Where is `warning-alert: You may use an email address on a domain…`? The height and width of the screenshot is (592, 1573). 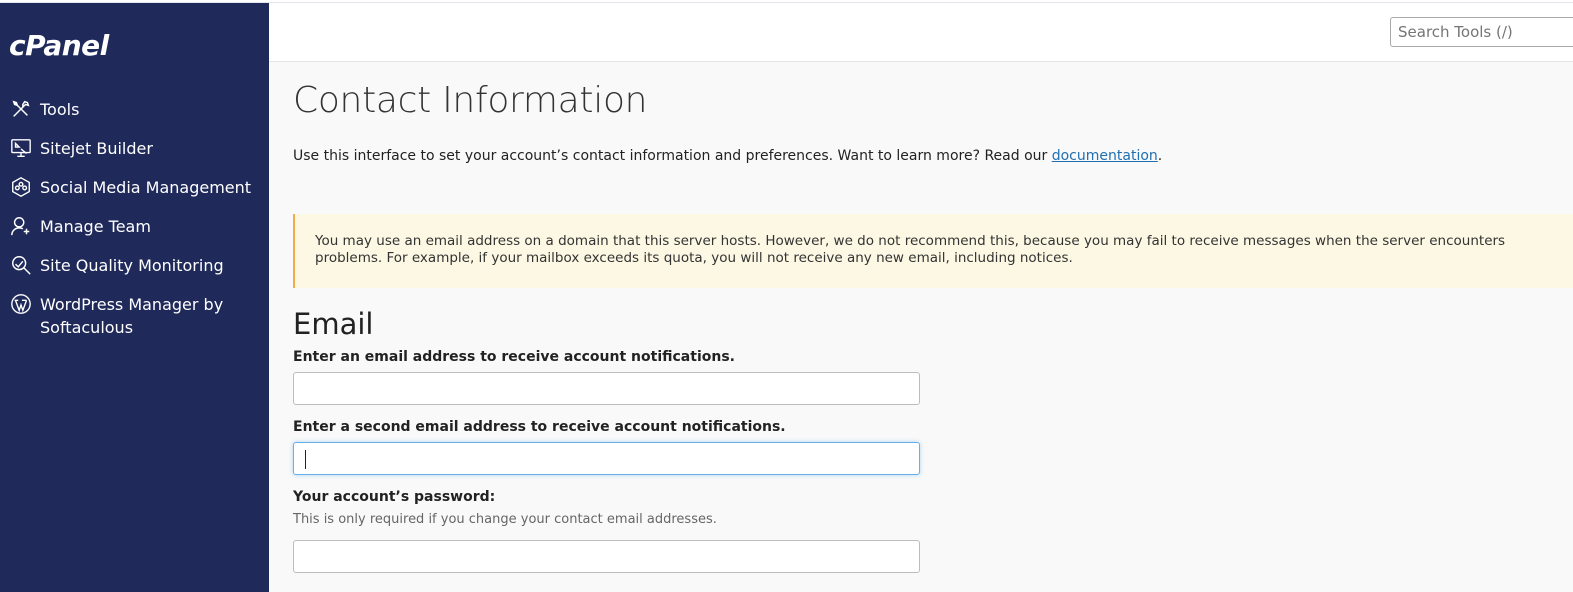 warning-alert: You may use an email address on a domain… is located at coordinates (933, 251).